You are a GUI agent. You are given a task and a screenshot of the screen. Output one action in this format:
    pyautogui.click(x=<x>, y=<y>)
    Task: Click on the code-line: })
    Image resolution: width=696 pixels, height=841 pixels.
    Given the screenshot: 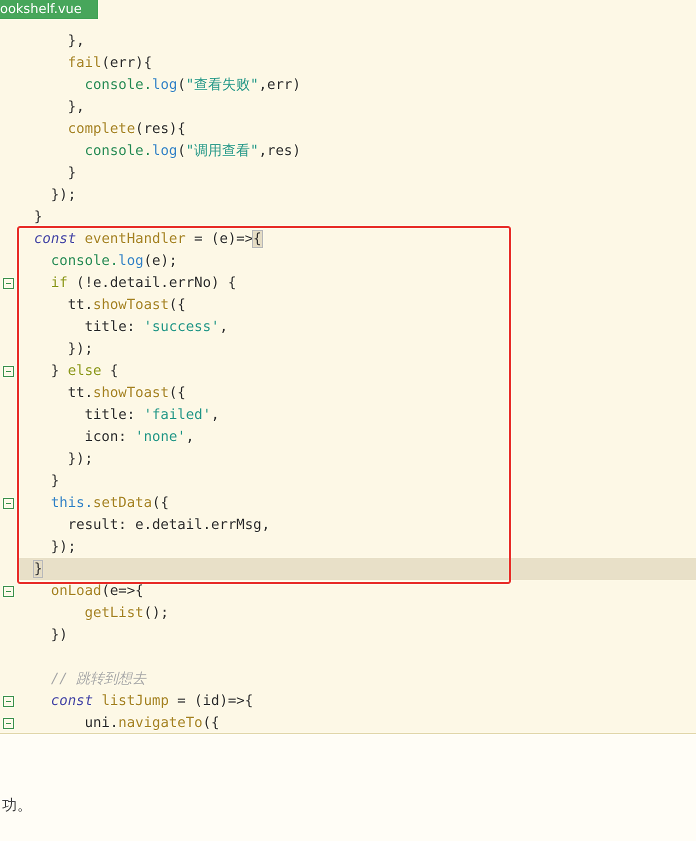 What is the action you would take?
    pyautogui.click(x=59, y=635)
    